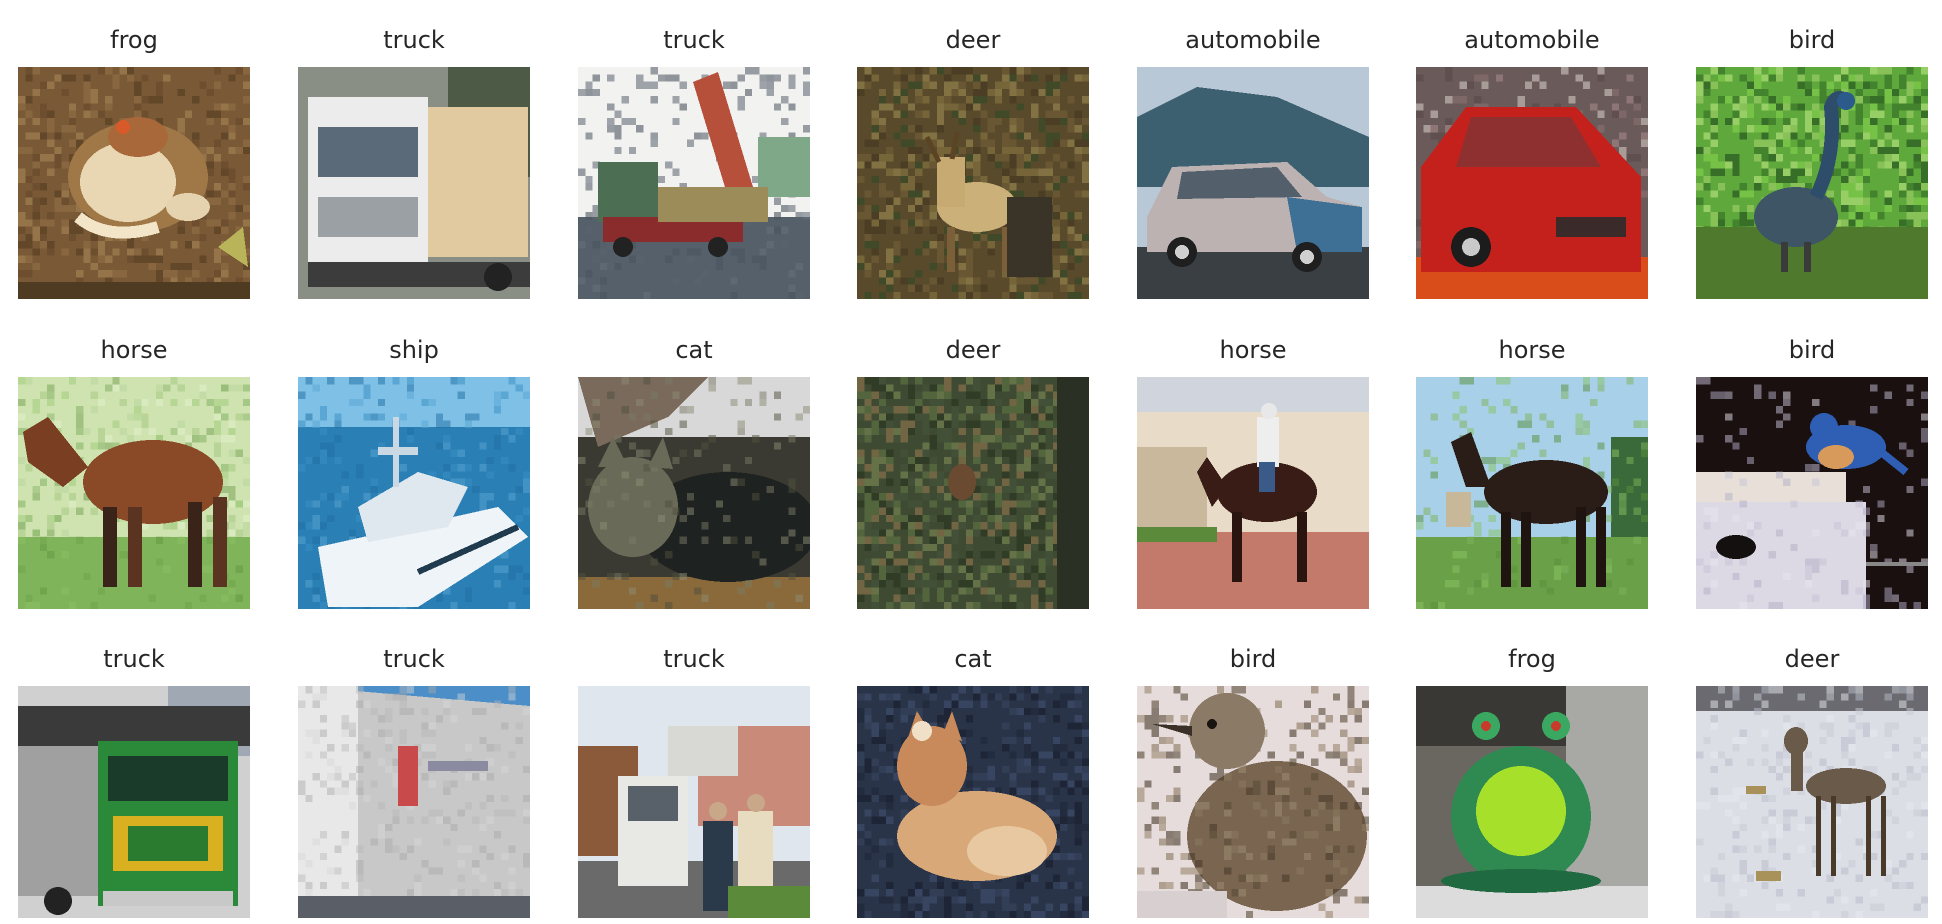 This screenshot has height=924, width=1942. Describe the element at coordinates (1532, 802) in the screenshot. I see `frog-statue-image` at that location.